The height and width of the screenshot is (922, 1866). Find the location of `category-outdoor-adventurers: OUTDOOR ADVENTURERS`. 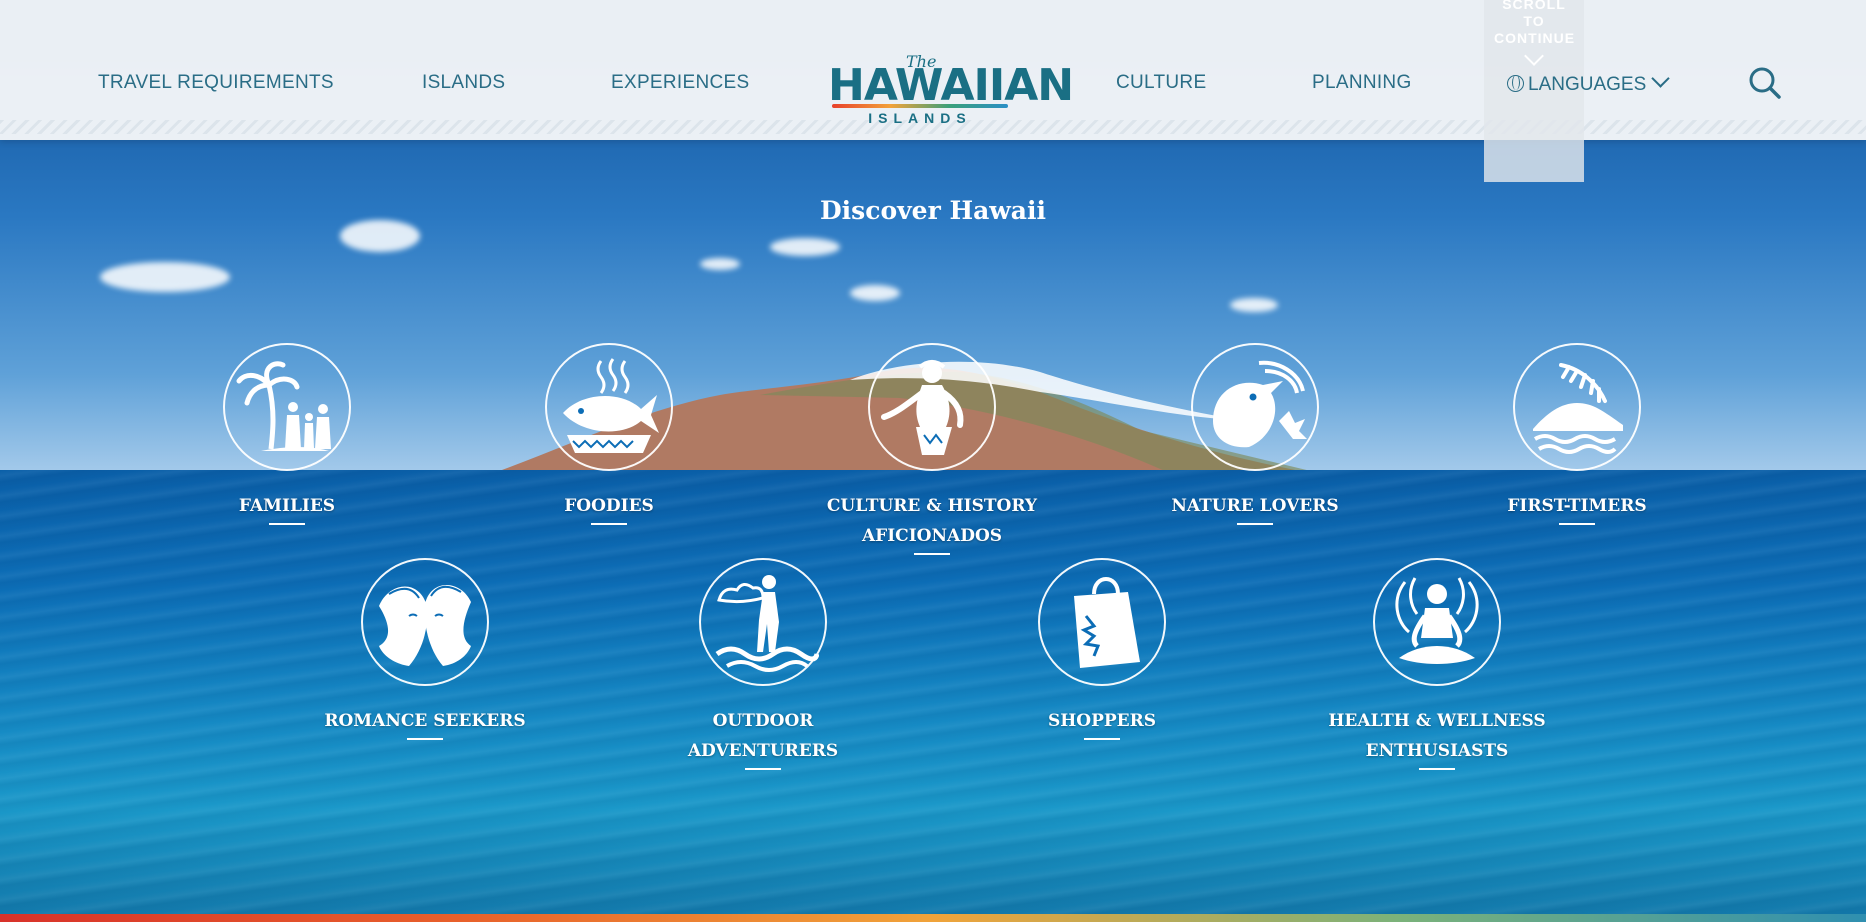

category-outdoor-adventurers: OUTDOOR ADVENTURERS is located at coordinates (763, 664).